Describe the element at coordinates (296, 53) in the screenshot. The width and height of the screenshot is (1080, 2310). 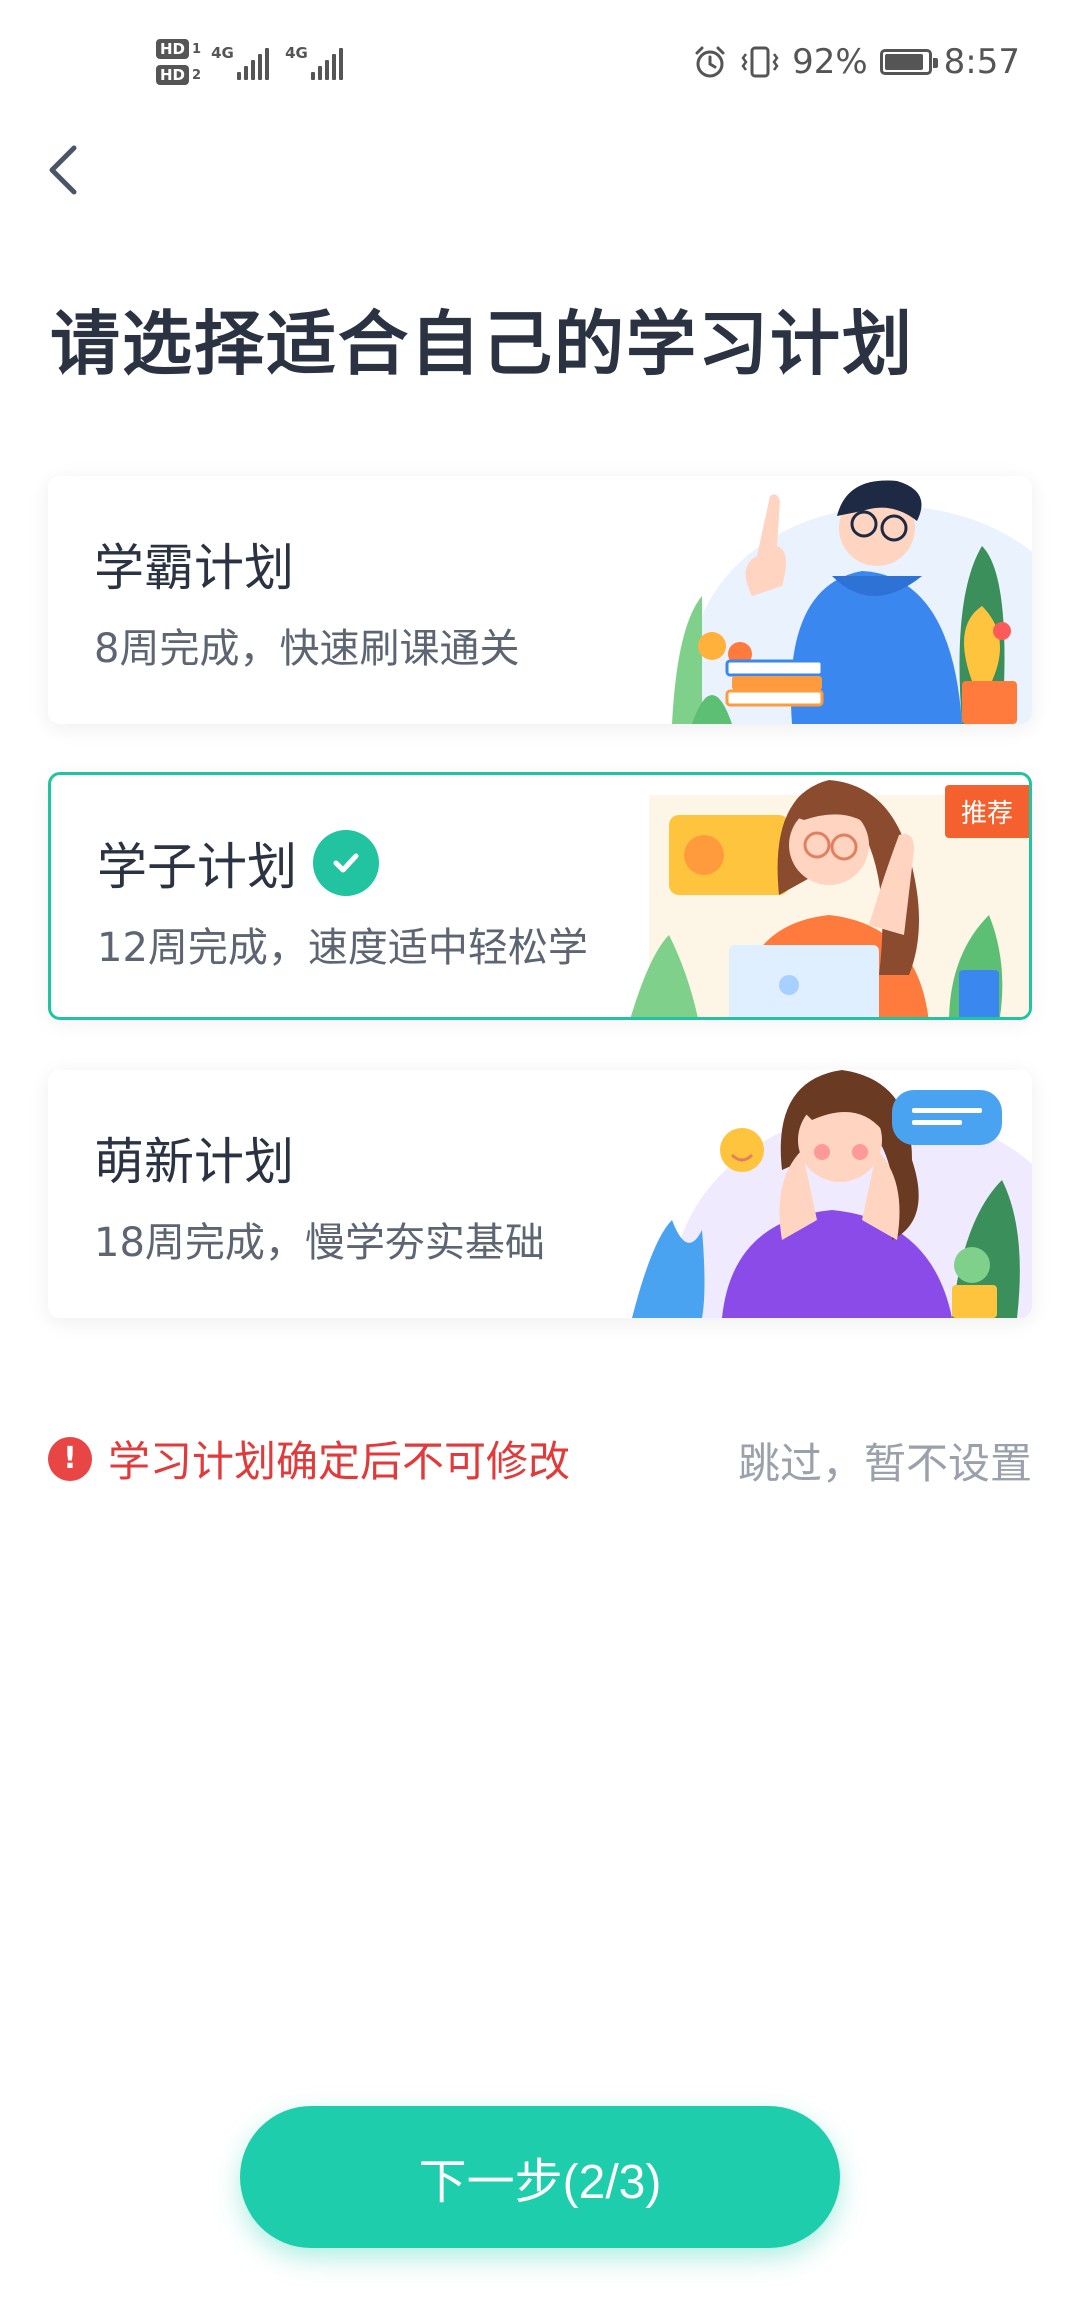
I see `network-type-2: 4G` at that location.